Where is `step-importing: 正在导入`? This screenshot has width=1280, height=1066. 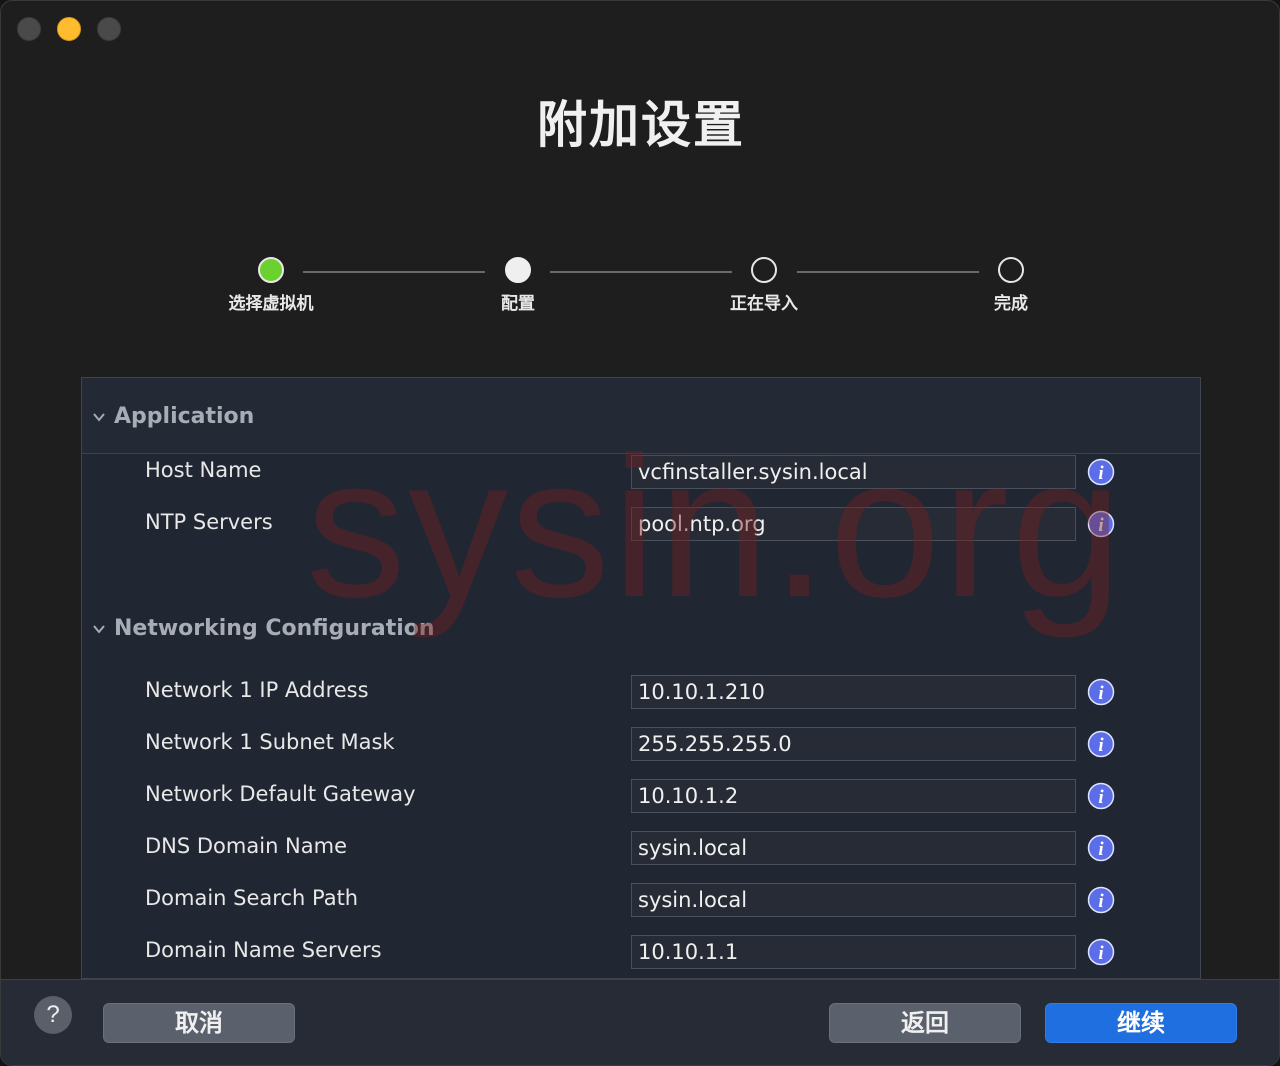
step-importing: 正在导入 is located at coordinates (764, 285).